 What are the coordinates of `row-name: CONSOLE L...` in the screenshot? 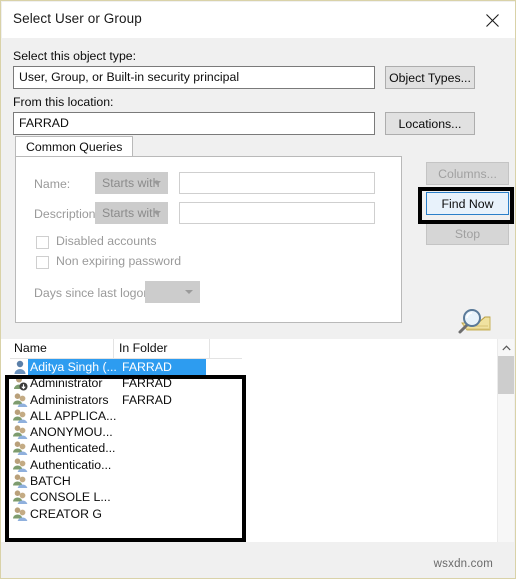 It's located at (70, 497).